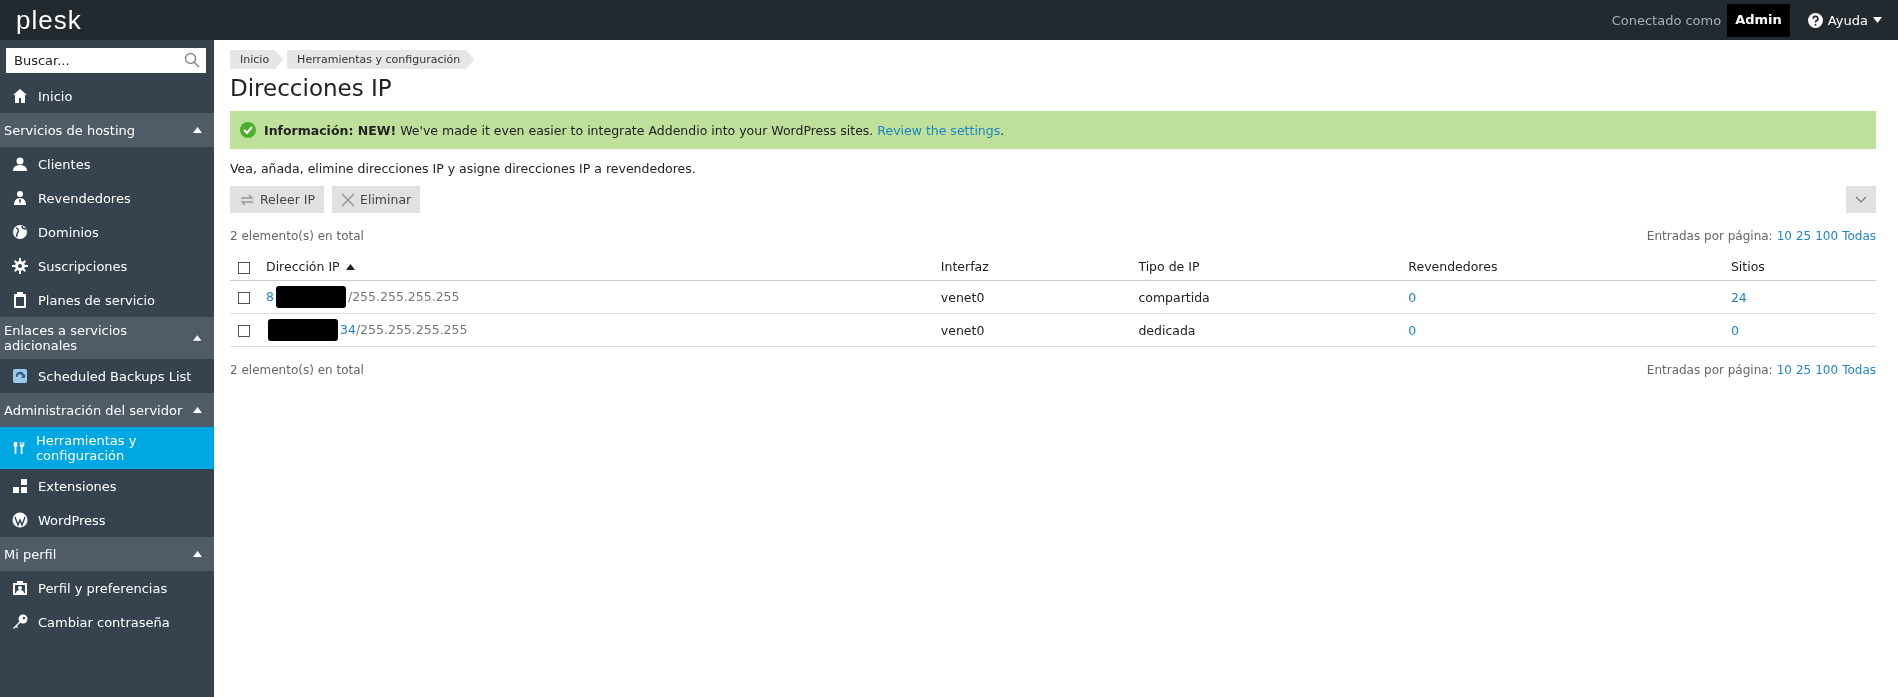 The height and width of the screenshot is (697, 1898). I want to click on sidebar-item: Suscripciones, so click(107, 266).